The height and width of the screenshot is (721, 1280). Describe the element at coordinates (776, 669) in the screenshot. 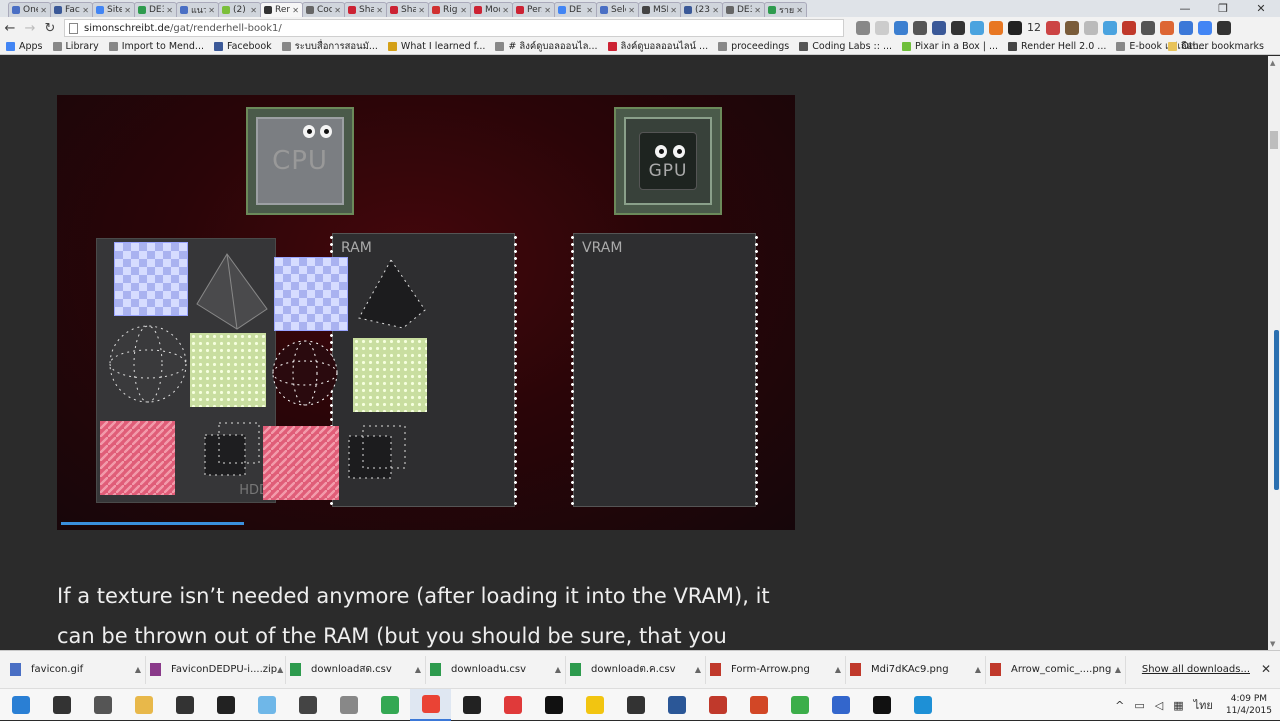

I see `download-item: Form-Arrow.png ▲` at that location.